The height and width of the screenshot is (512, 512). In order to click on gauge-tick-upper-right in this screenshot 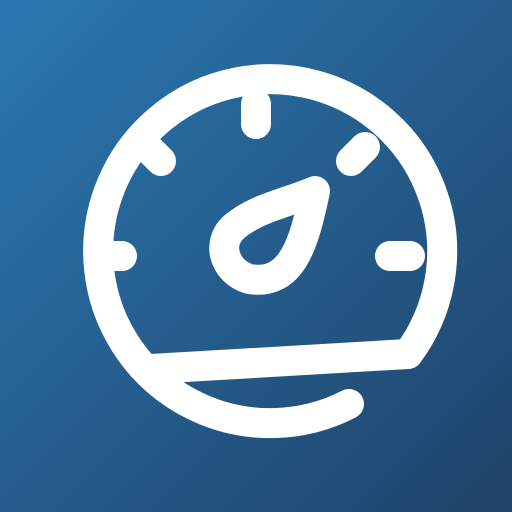, I will do `click(358, 154)`.